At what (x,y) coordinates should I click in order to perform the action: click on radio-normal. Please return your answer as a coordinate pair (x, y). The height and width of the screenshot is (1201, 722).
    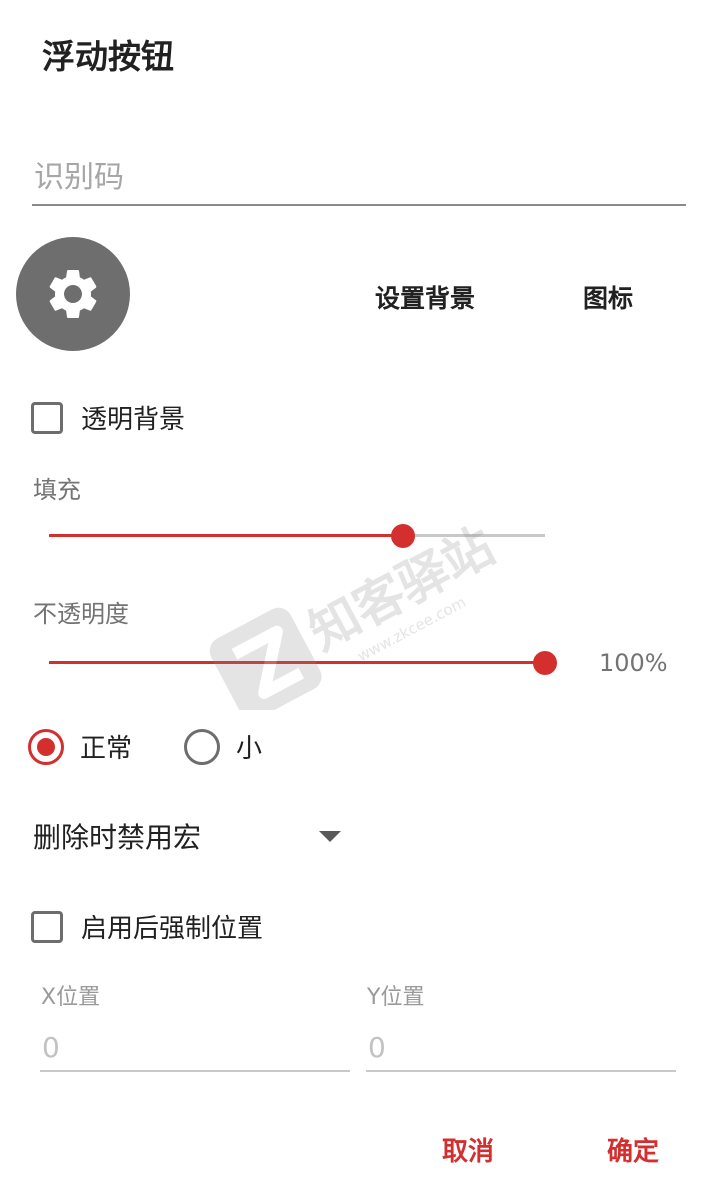
    Looking at the image, I should click on (46, 746).